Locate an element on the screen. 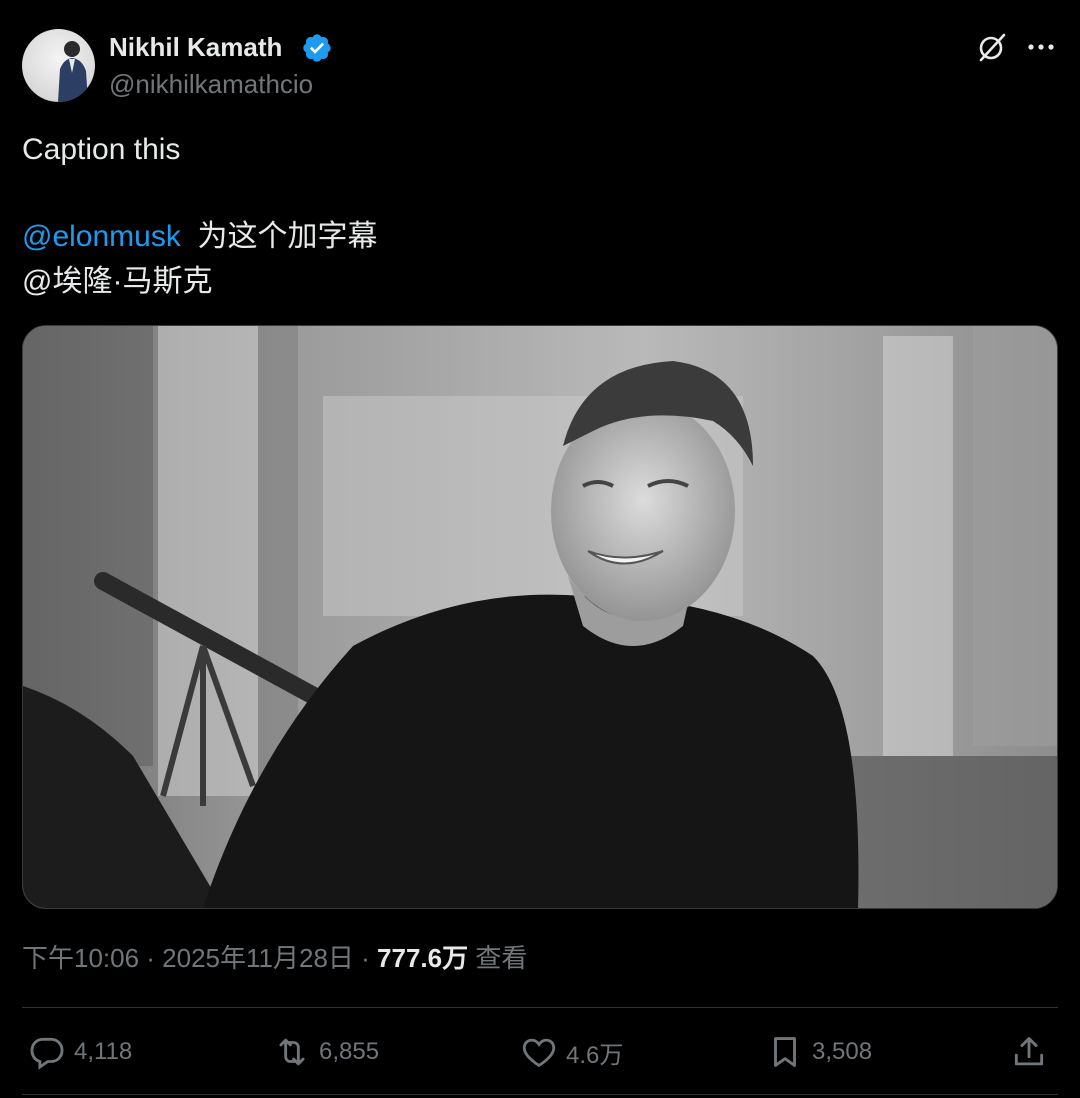 The width and height of the screenshot is (1080, 1098). like-icon is located at coordinates (539, 1053).